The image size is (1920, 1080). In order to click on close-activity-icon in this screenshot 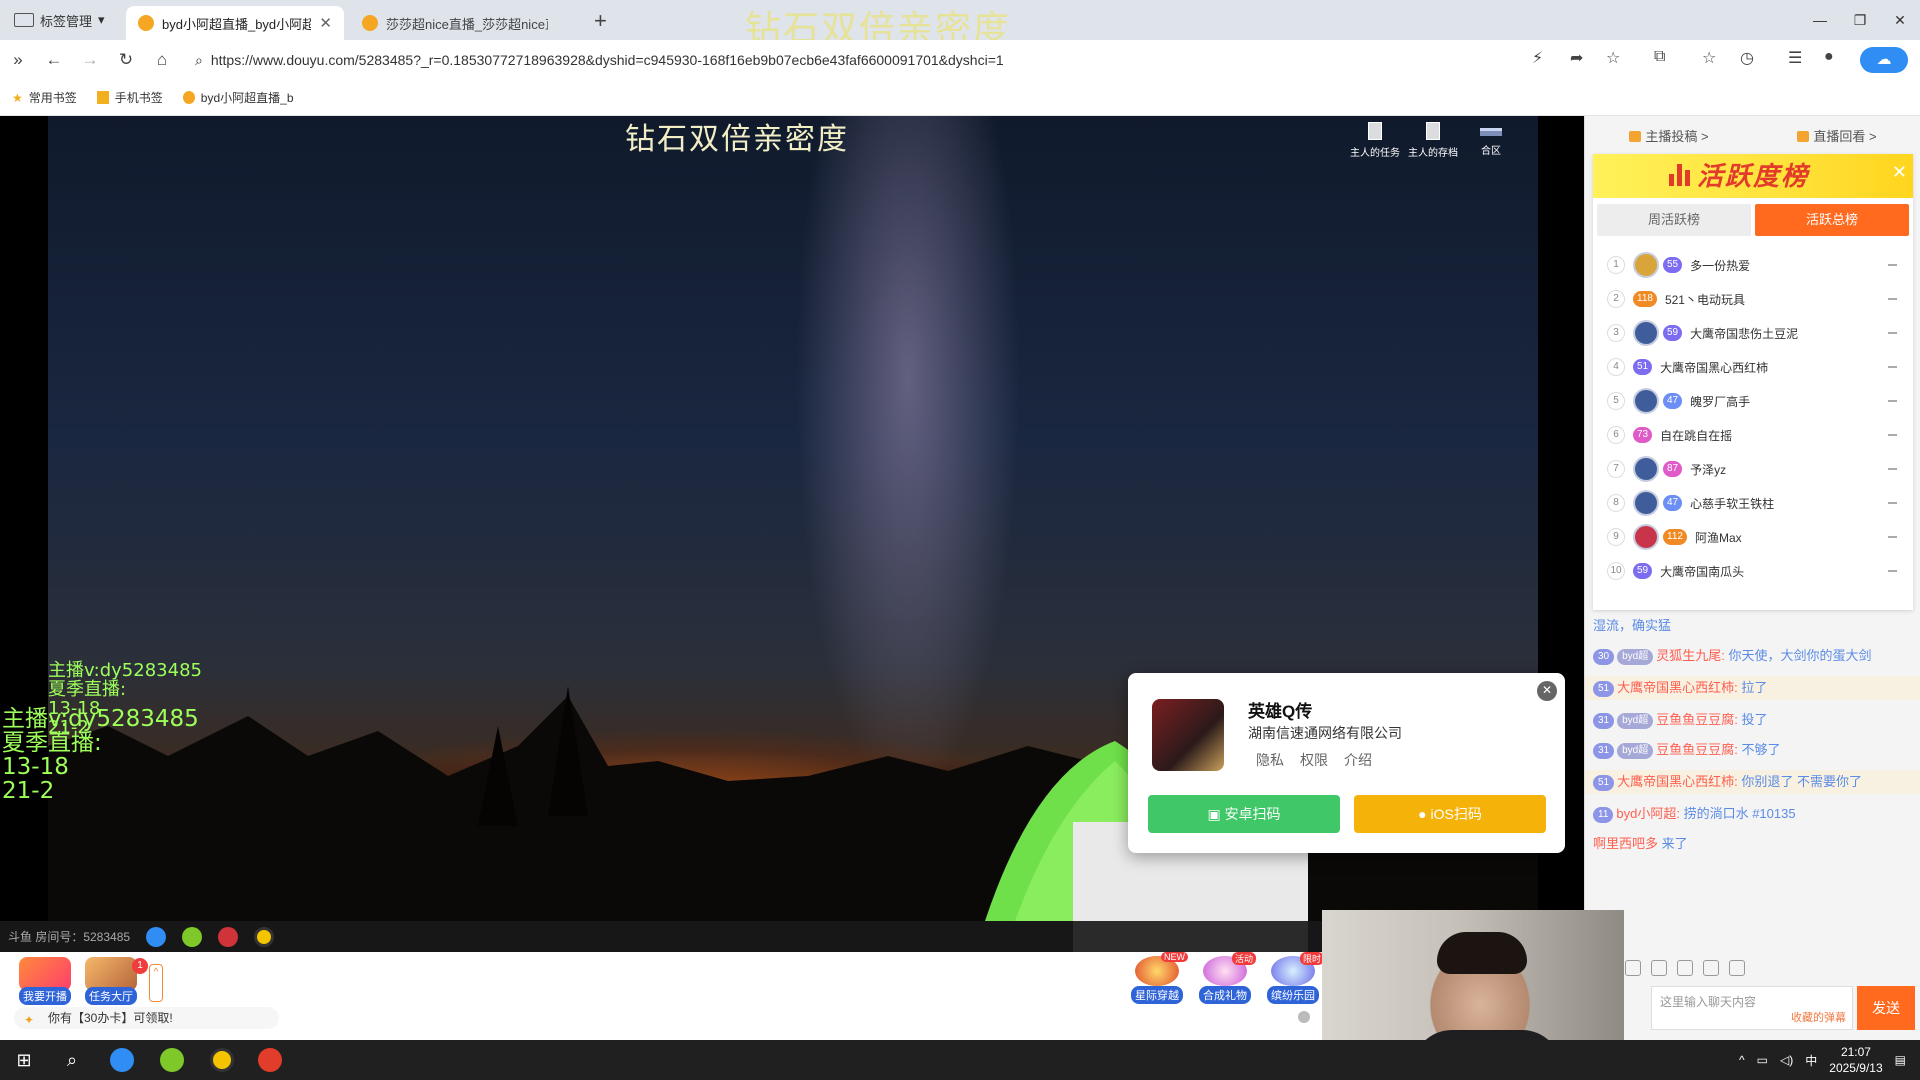, I will do `click(1304, 1017)`.